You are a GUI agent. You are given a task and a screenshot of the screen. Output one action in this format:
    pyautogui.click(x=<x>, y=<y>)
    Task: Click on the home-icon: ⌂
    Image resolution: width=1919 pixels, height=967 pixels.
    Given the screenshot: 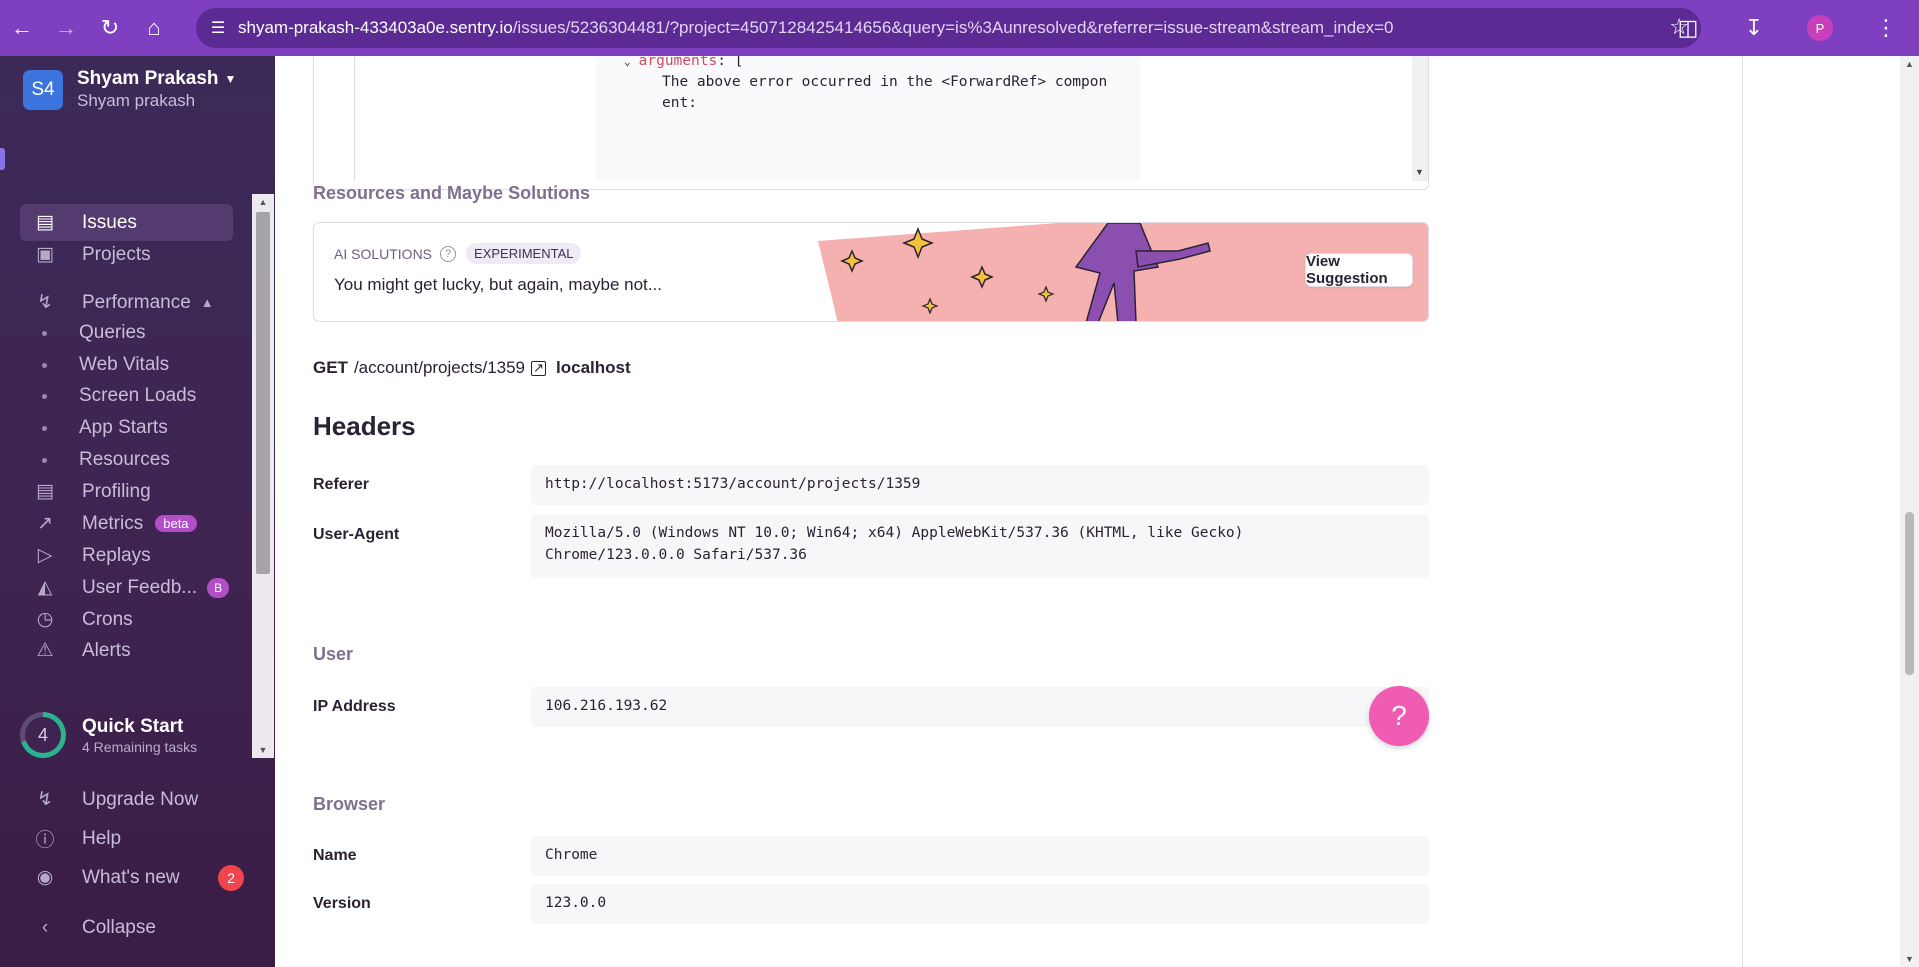 What is the action you would take?
    pyautogui.click(x=154, y=28)
    